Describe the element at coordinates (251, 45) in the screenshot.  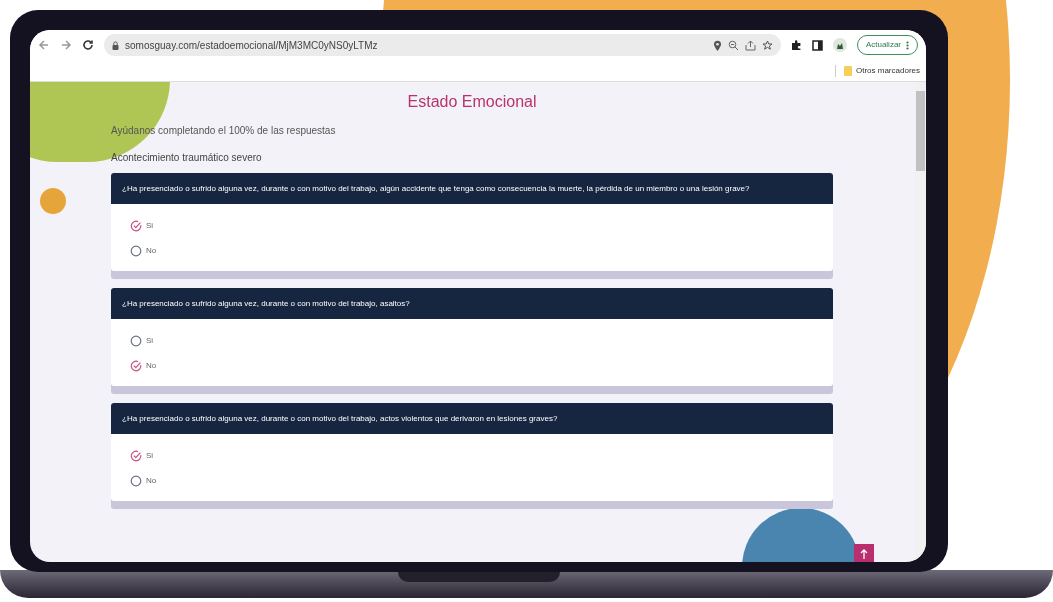
I see `url-text: somosguay.com/estadoemocional/MjM3MC0yNS0yLTMz` at that location.